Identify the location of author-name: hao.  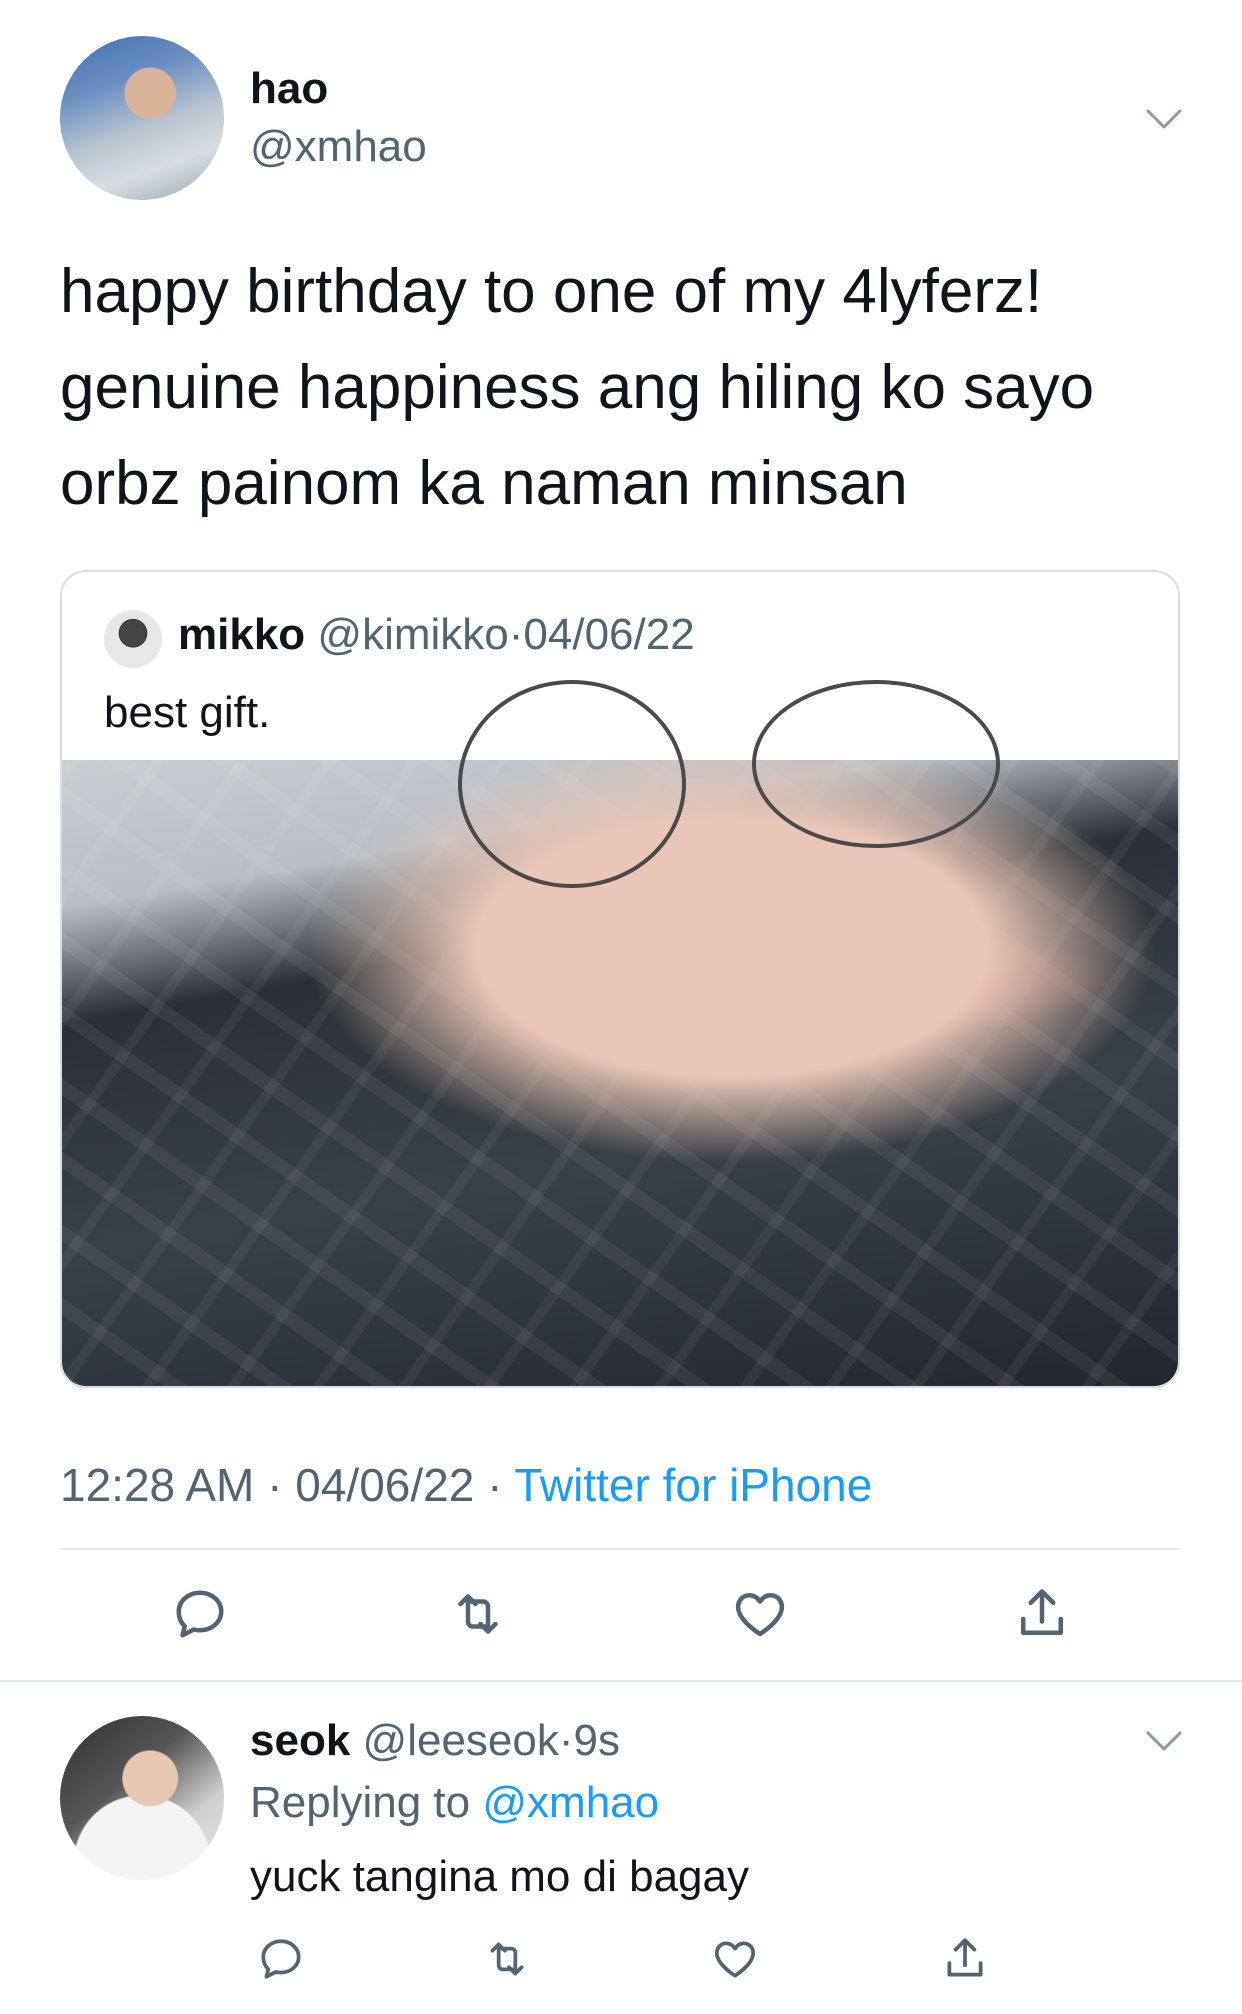
(289, 89).